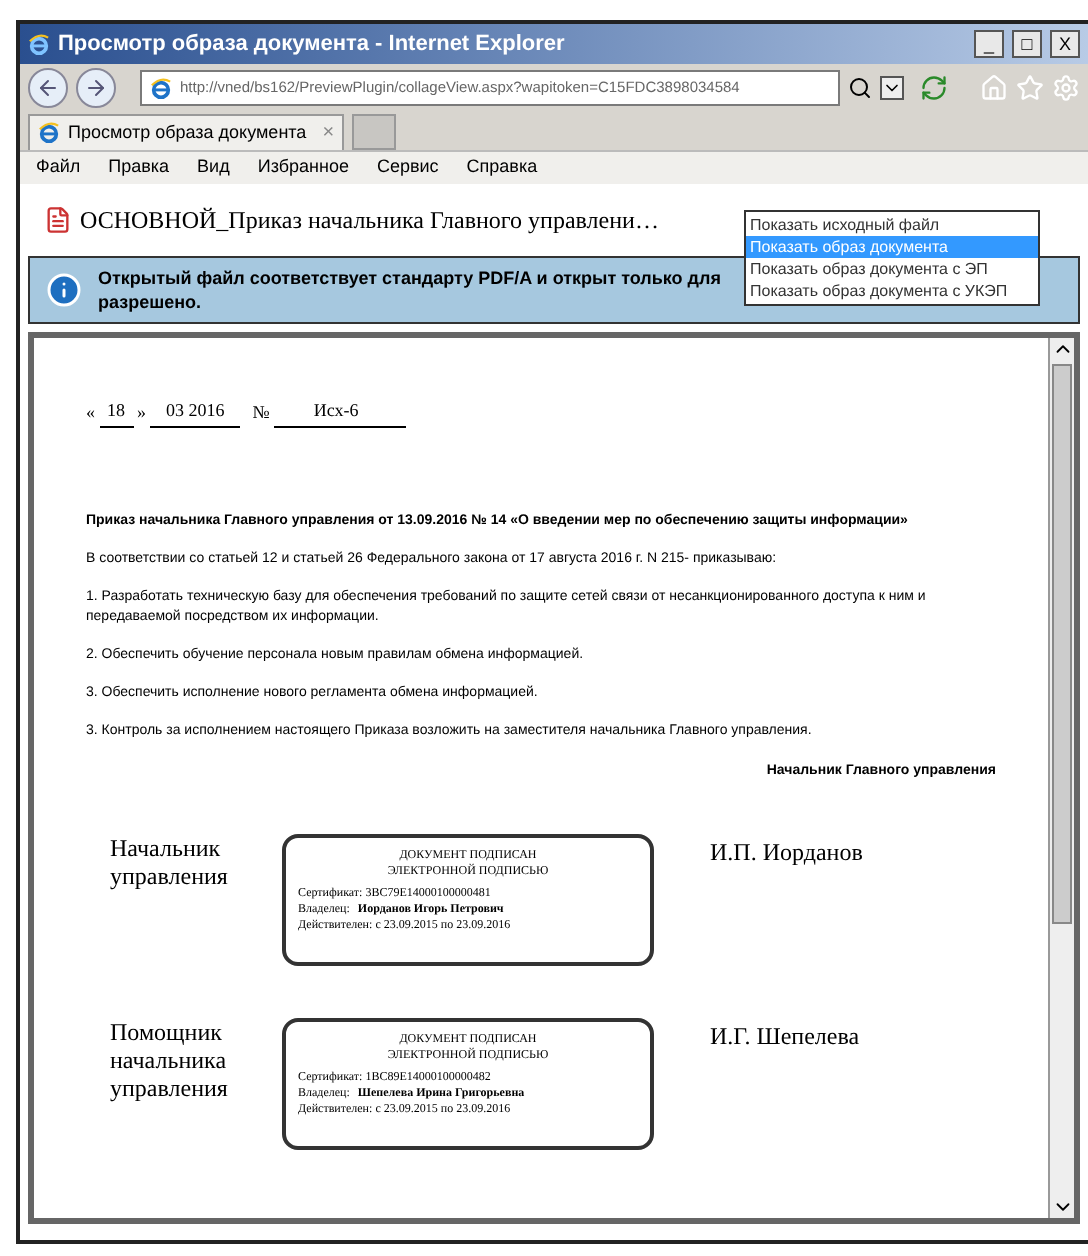 The width and height of the screenshot is (1088, 1256). I want to click on menu-item: Избранное, so click(303, 168).